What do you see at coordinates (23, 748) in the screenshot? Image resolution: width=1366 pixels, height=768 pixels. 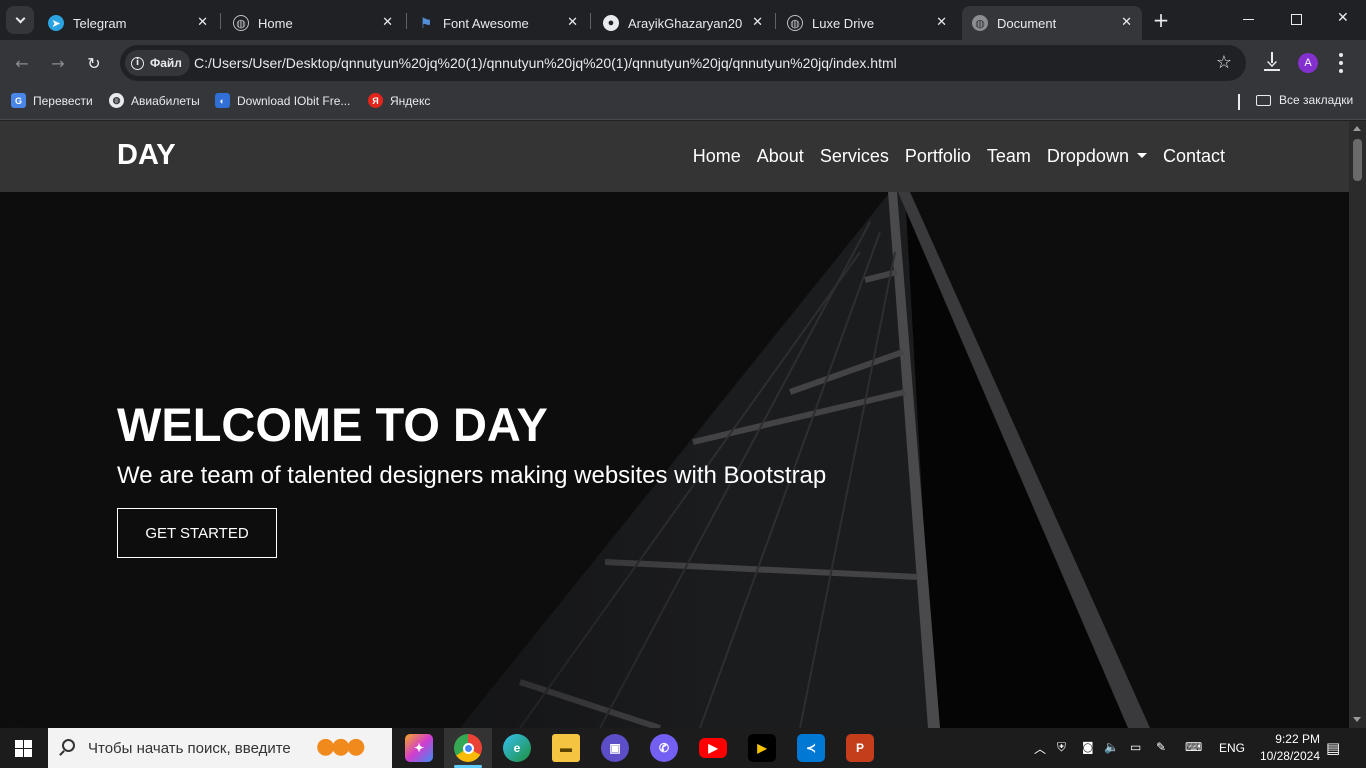 I see `windows-start-icon` at bounding box center [23, 748].